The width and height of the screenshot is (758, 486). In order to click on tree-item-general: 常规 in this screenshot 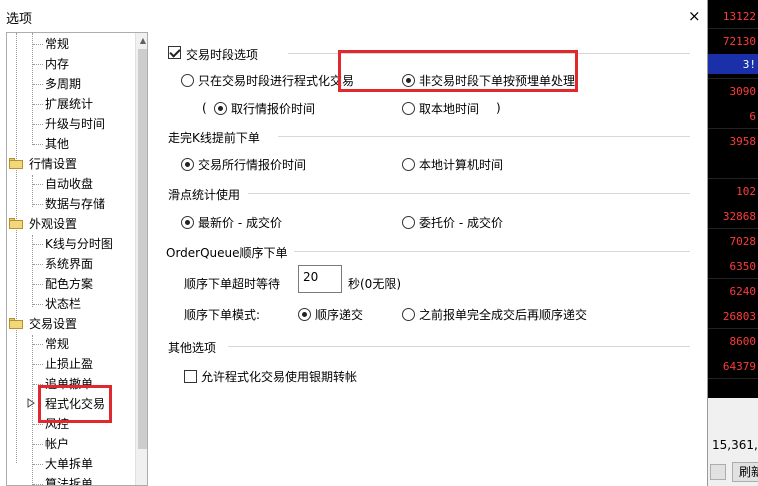, I will do `click(57, 44)`.